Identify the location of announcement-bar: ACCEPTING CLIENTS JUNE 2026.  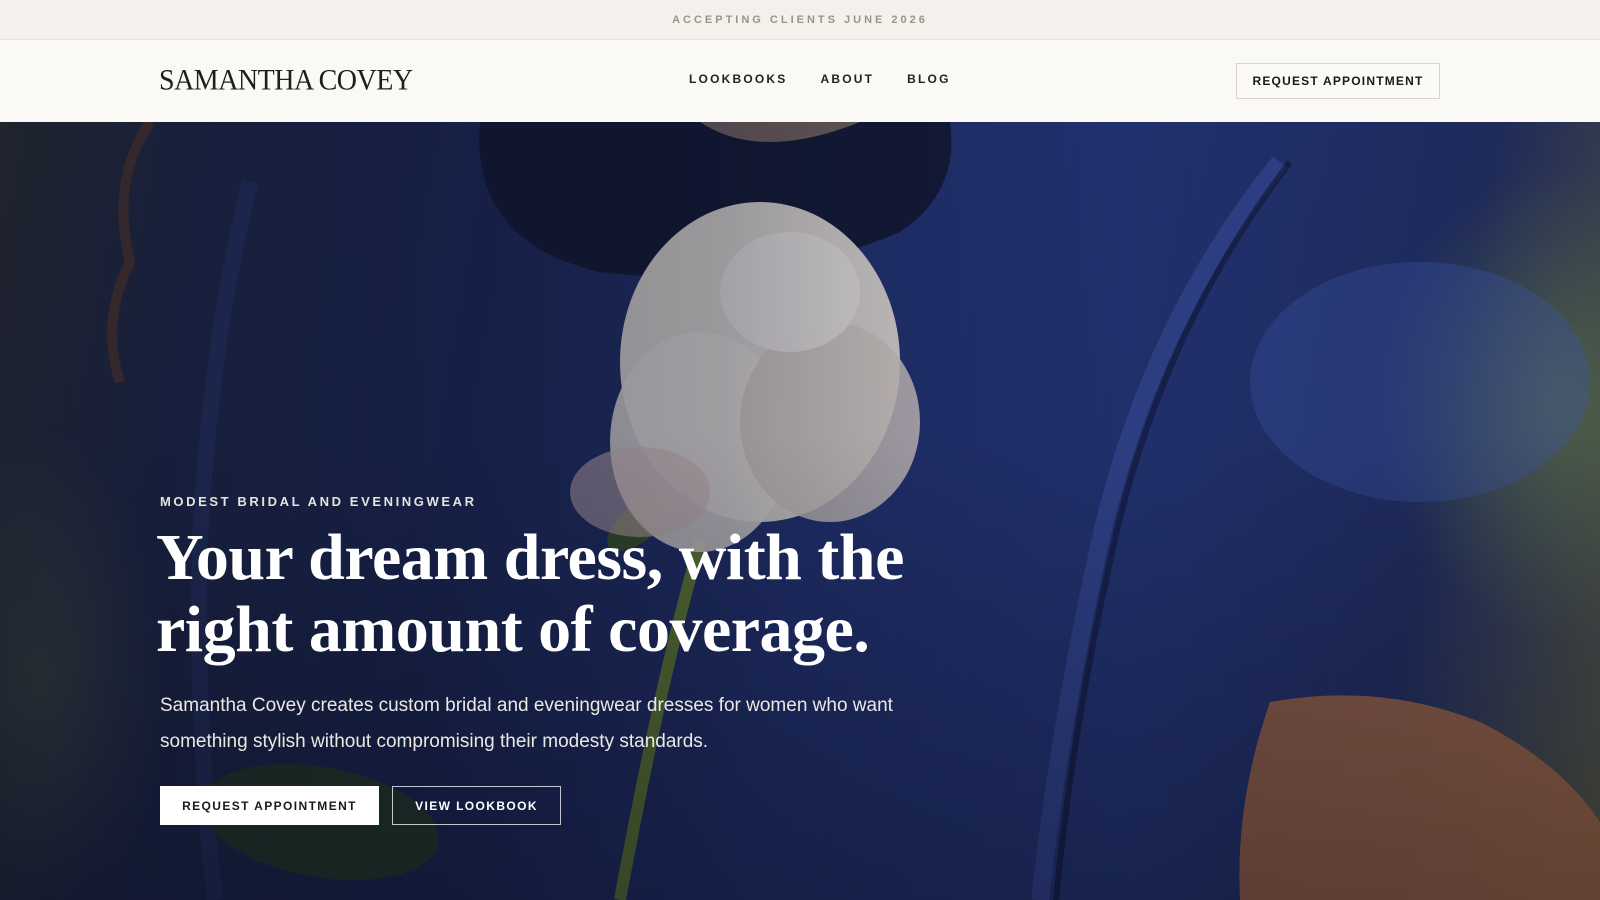
(800, 20).